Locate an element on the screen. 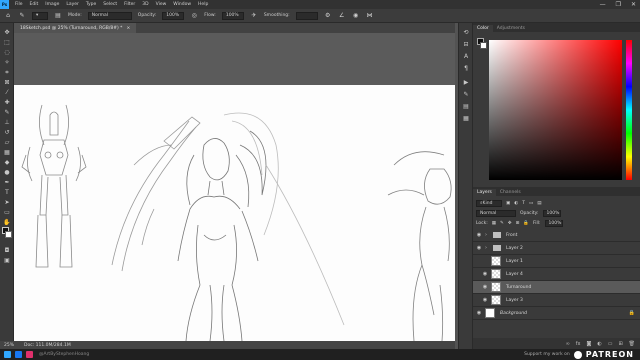 Image resolution: width=640 pixels, height=360 pixels. blur-tool-icon: ◆ is located at coordinates (7, 163).